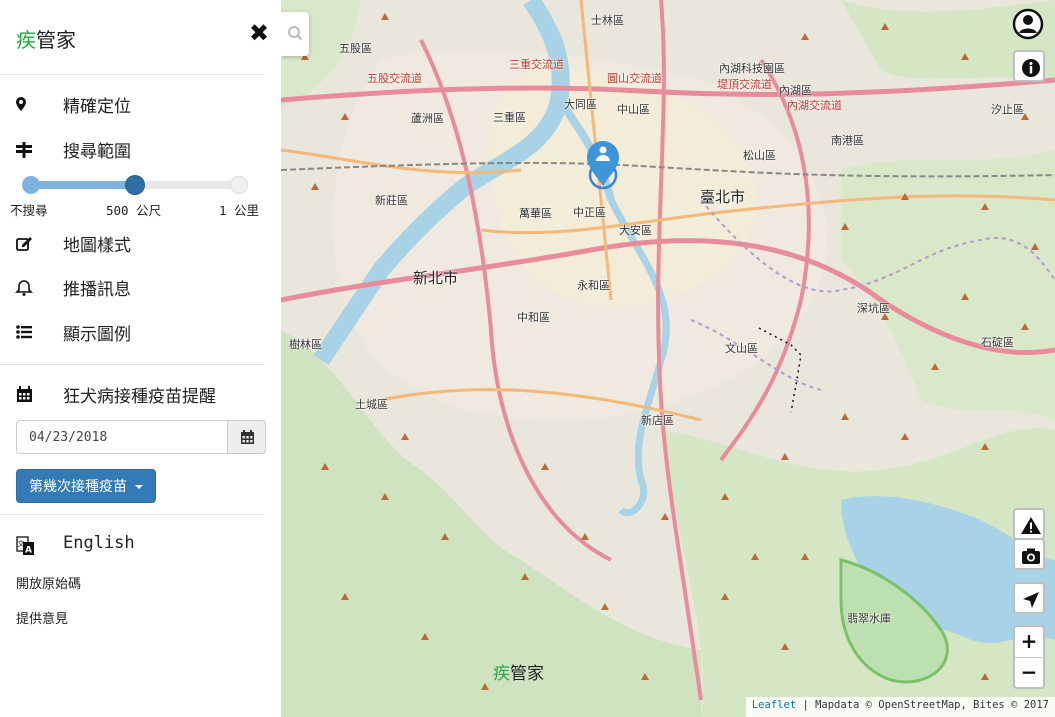 This screenshot has width=1055, height=717. Describe the element at coordinates (774, 705) in the screenshot. I see `leaflet-link: Leaflet` at that location.